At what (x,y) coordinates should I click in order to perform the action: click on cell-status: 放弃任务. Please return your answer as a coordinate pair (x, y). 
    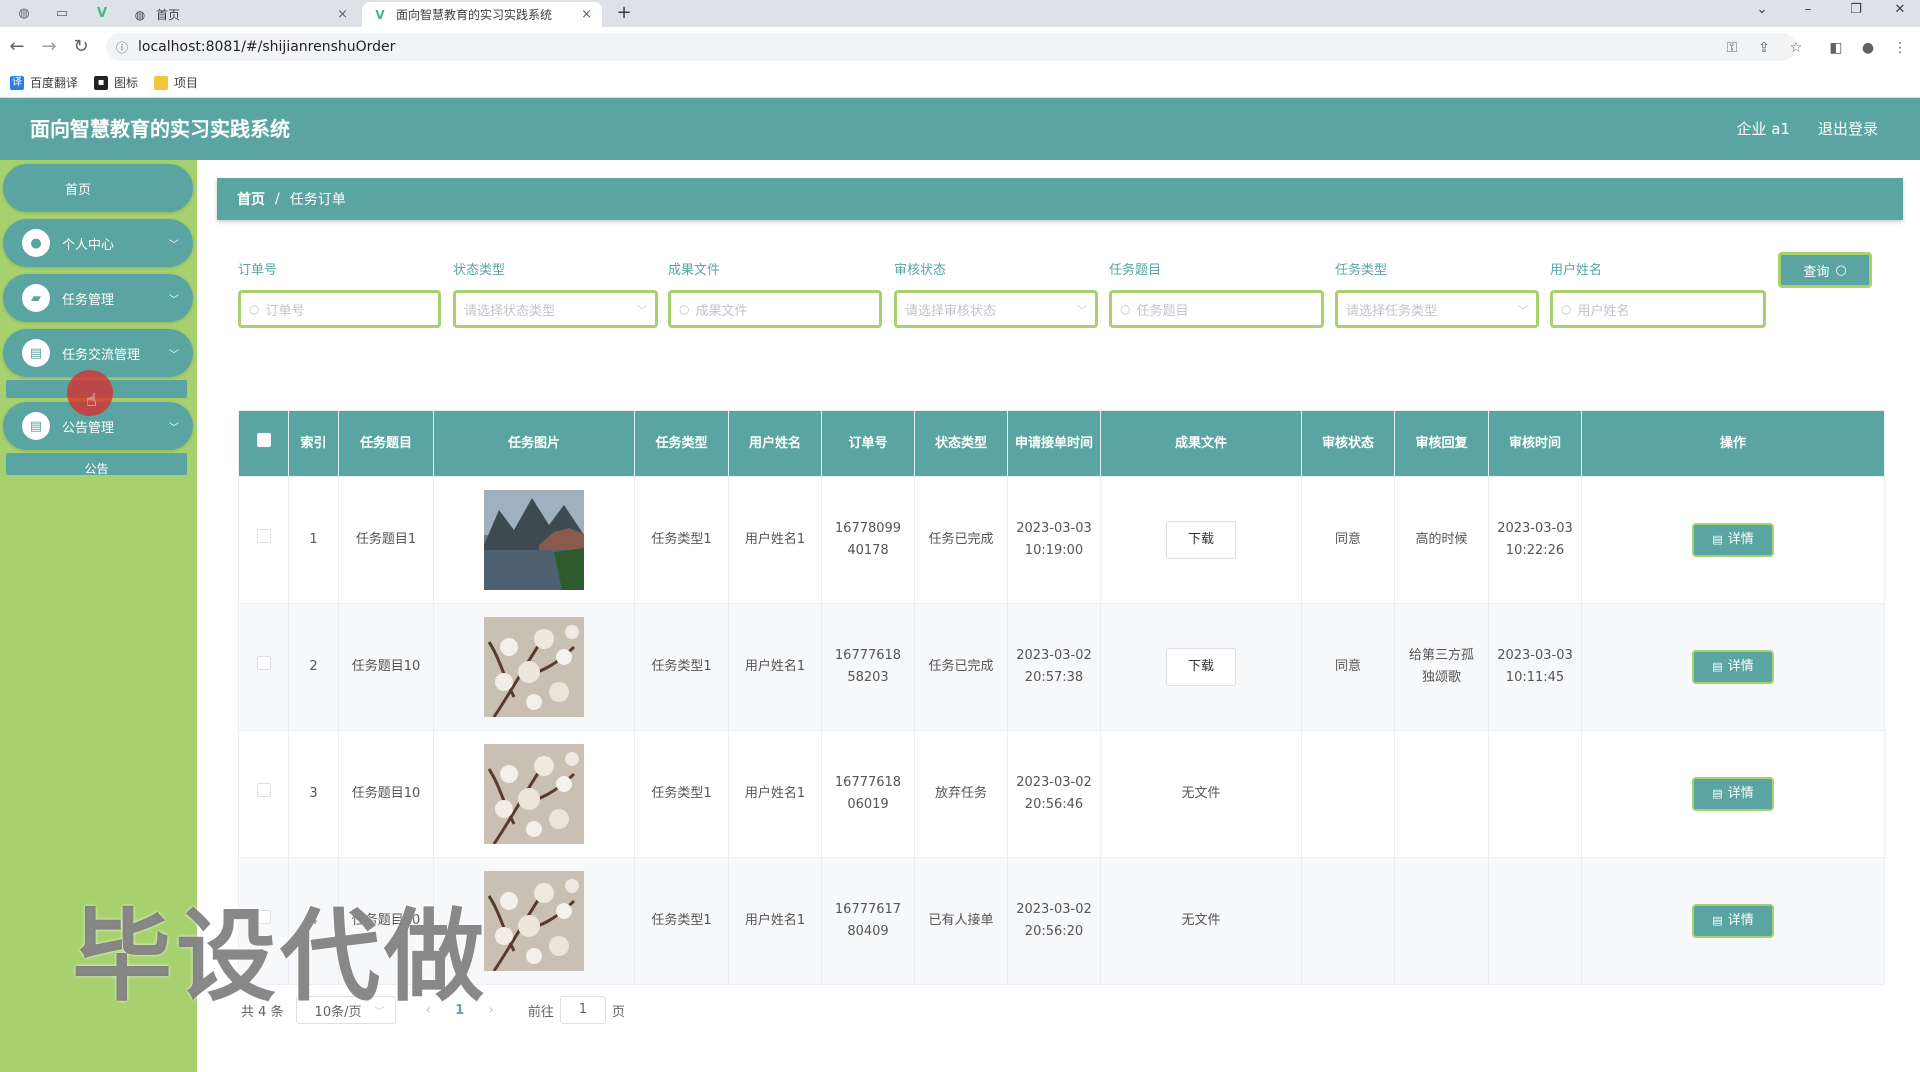
    Looking at the image, I should click on (961, 794).